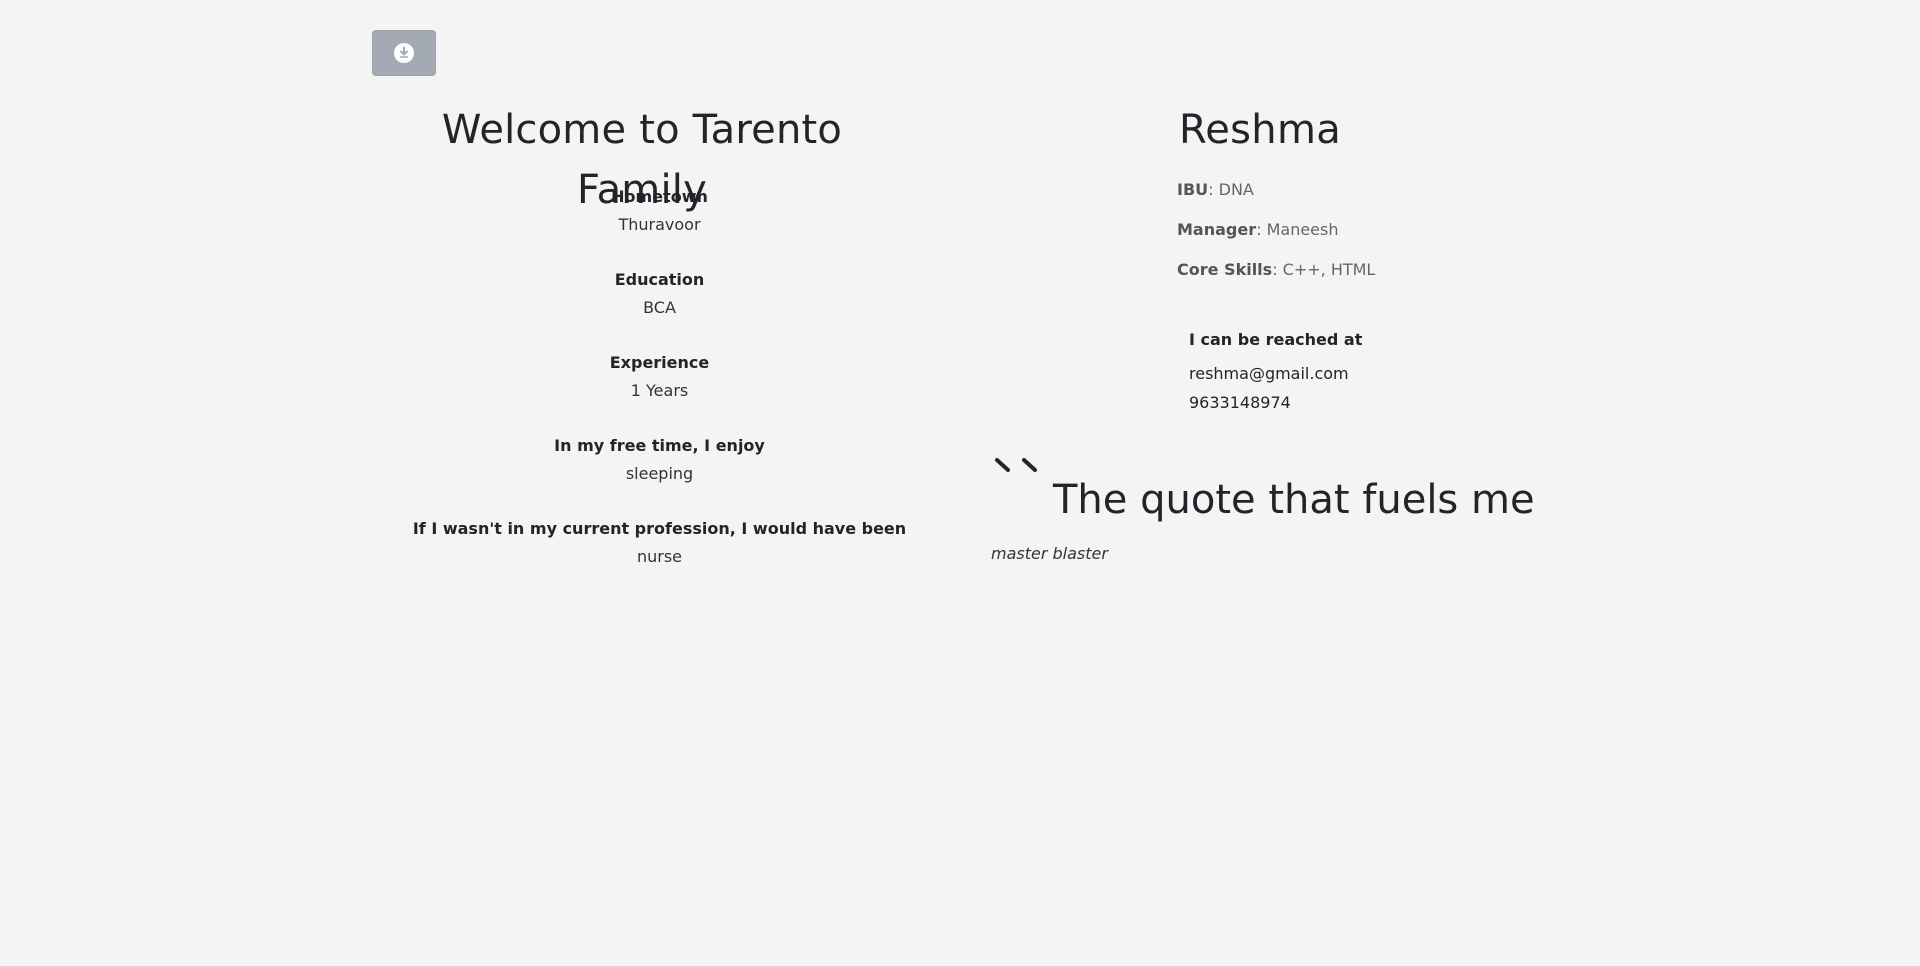 This screenshot has width=1920, height=966. I want to click on detail-value: : C++, HTML, so click(1324, 269).